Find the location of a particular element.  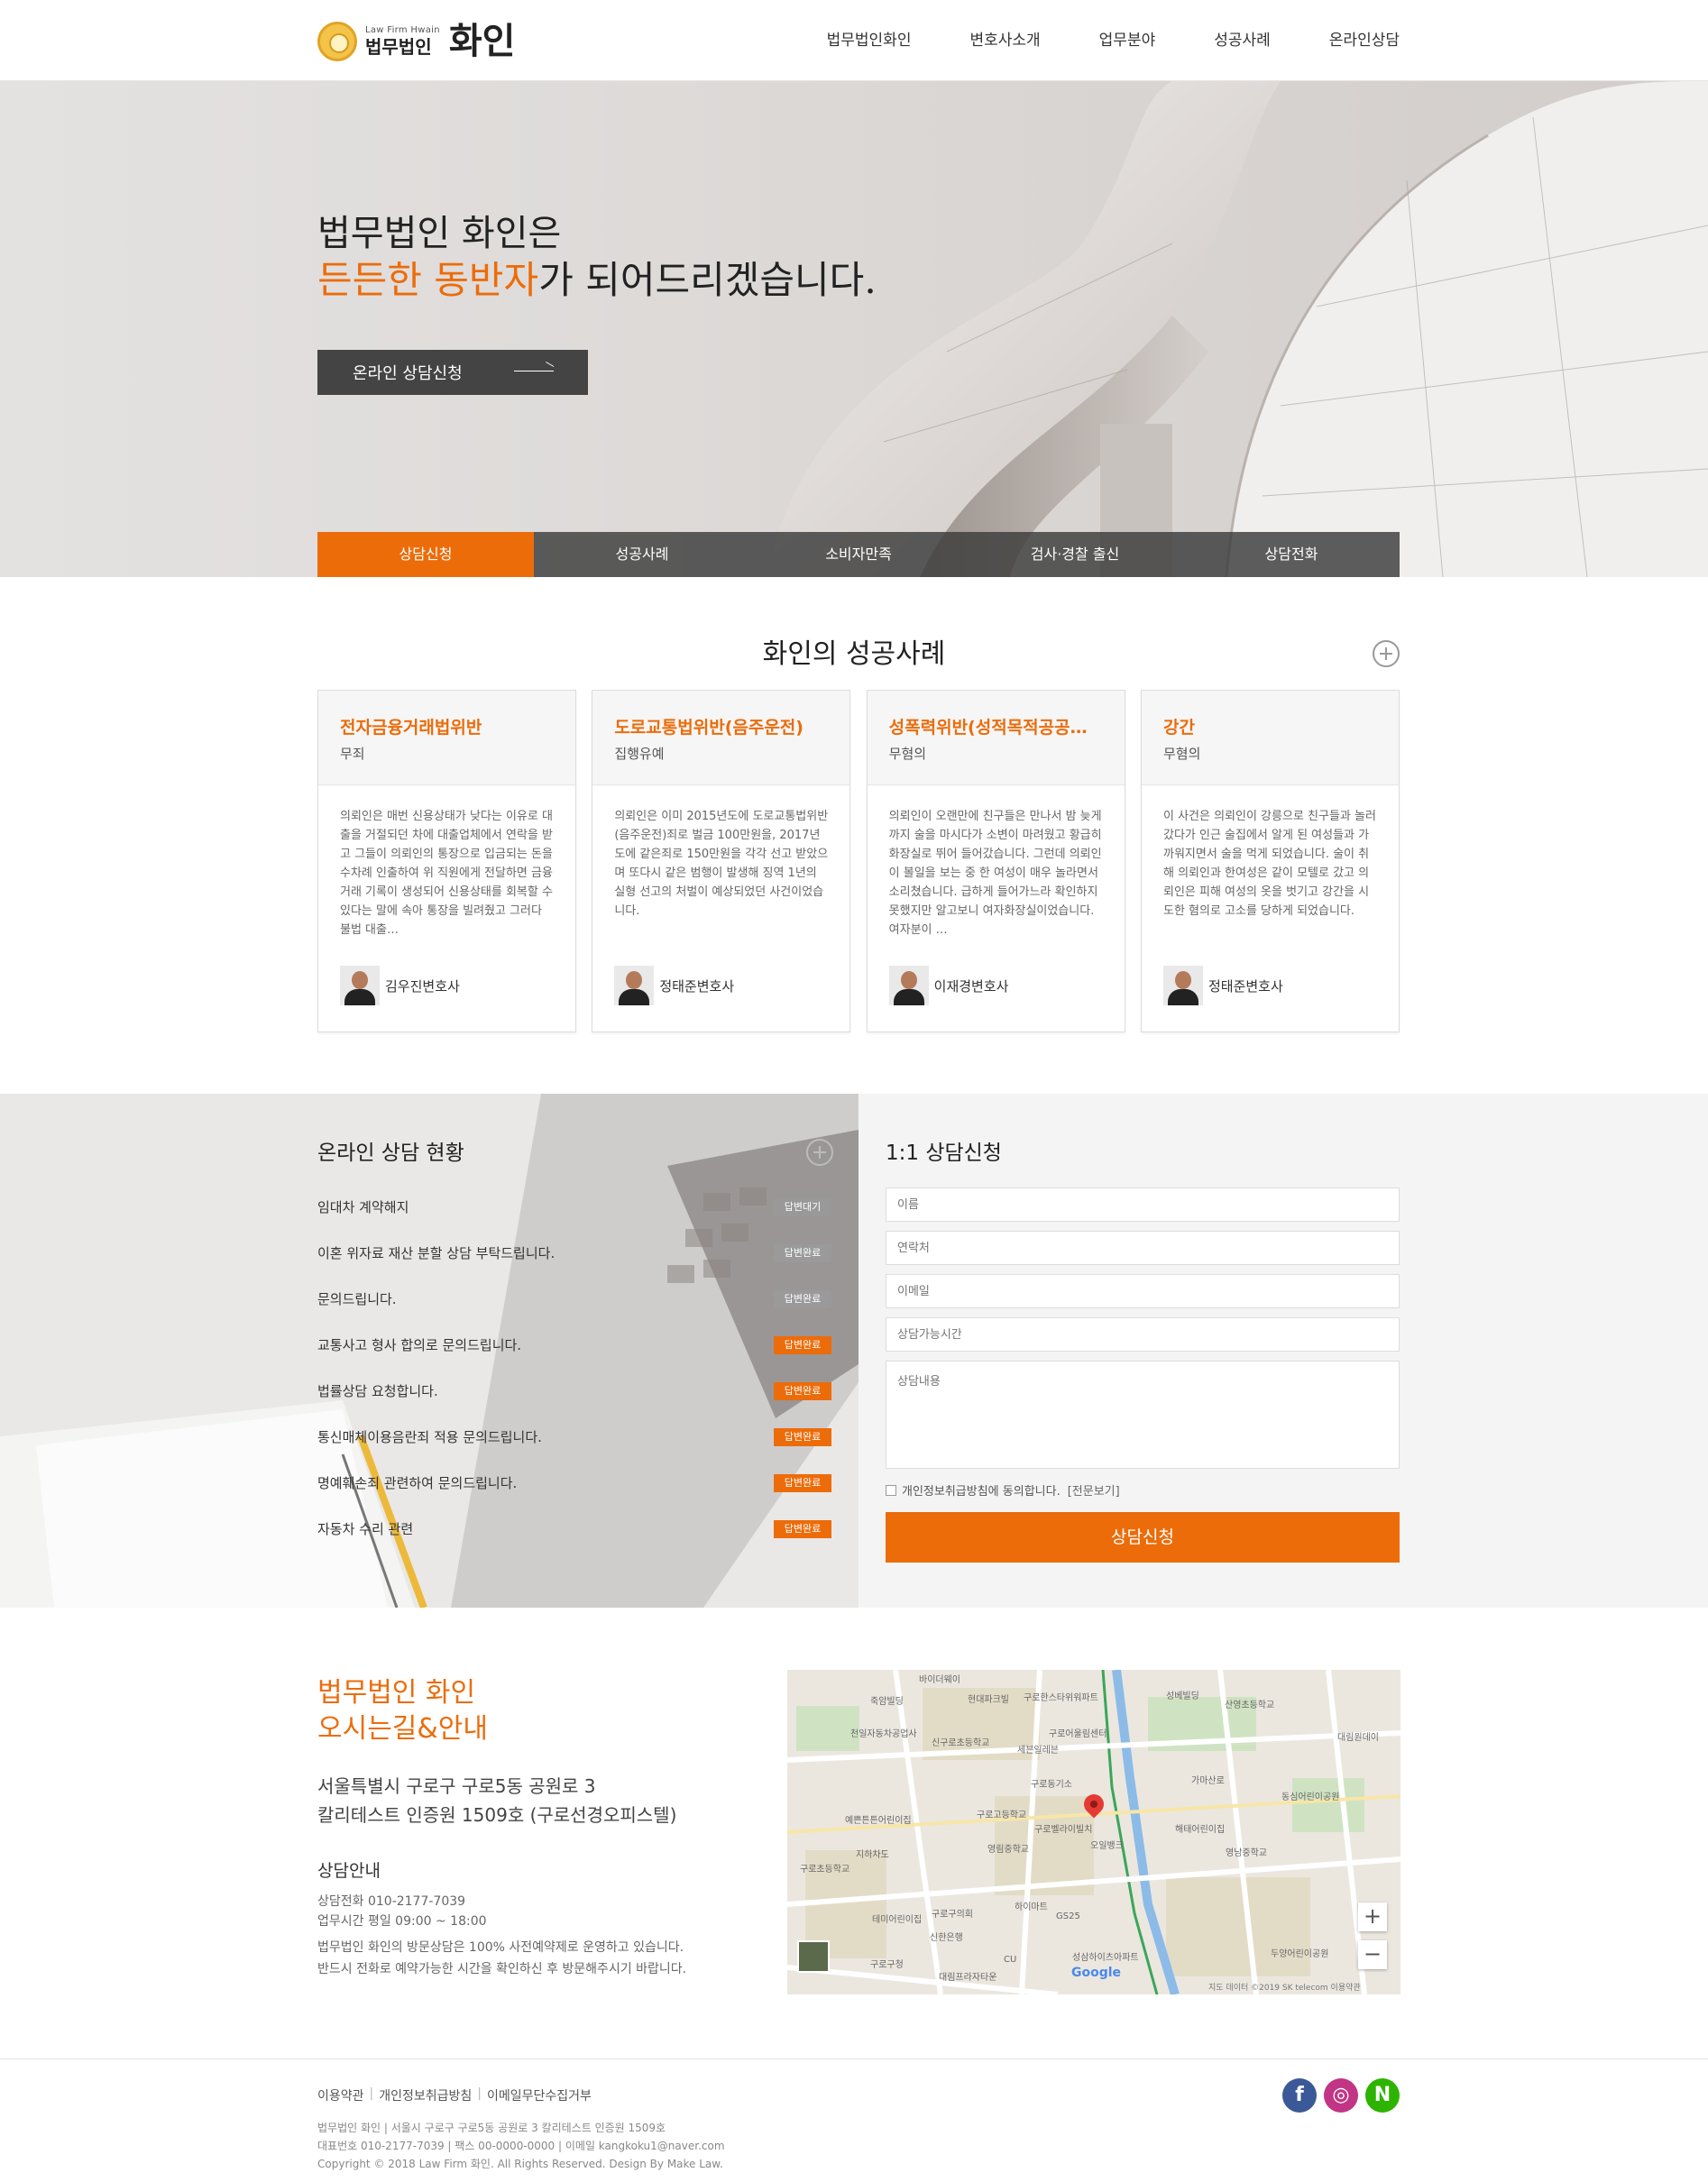

quick-tab-customer-satisfaction: 소비자만족 is located at coordinates (858, 554).